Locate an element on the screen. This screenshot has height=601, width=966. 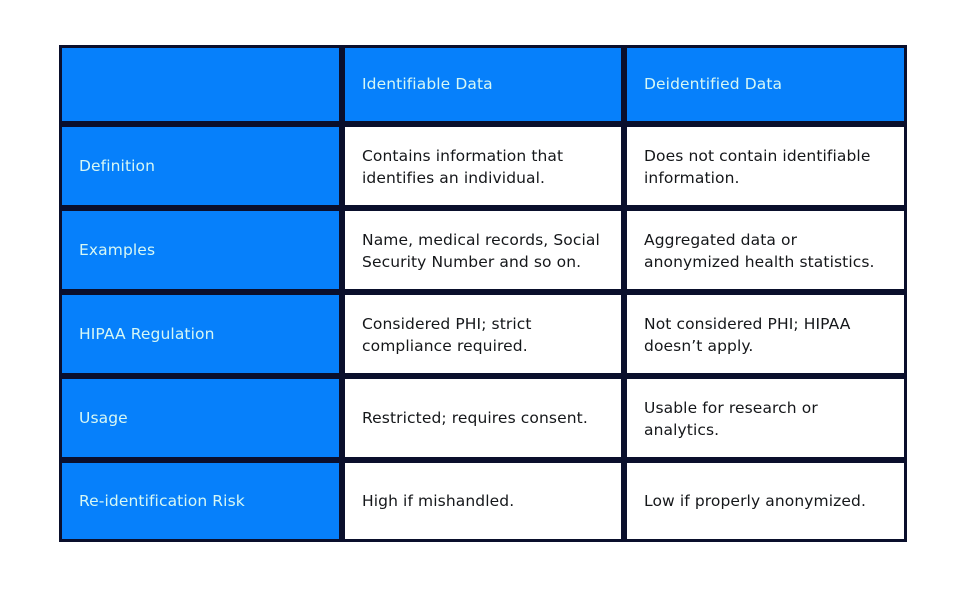
cell-text: Restricted; requires consent. is located at coordinates (475, 417).